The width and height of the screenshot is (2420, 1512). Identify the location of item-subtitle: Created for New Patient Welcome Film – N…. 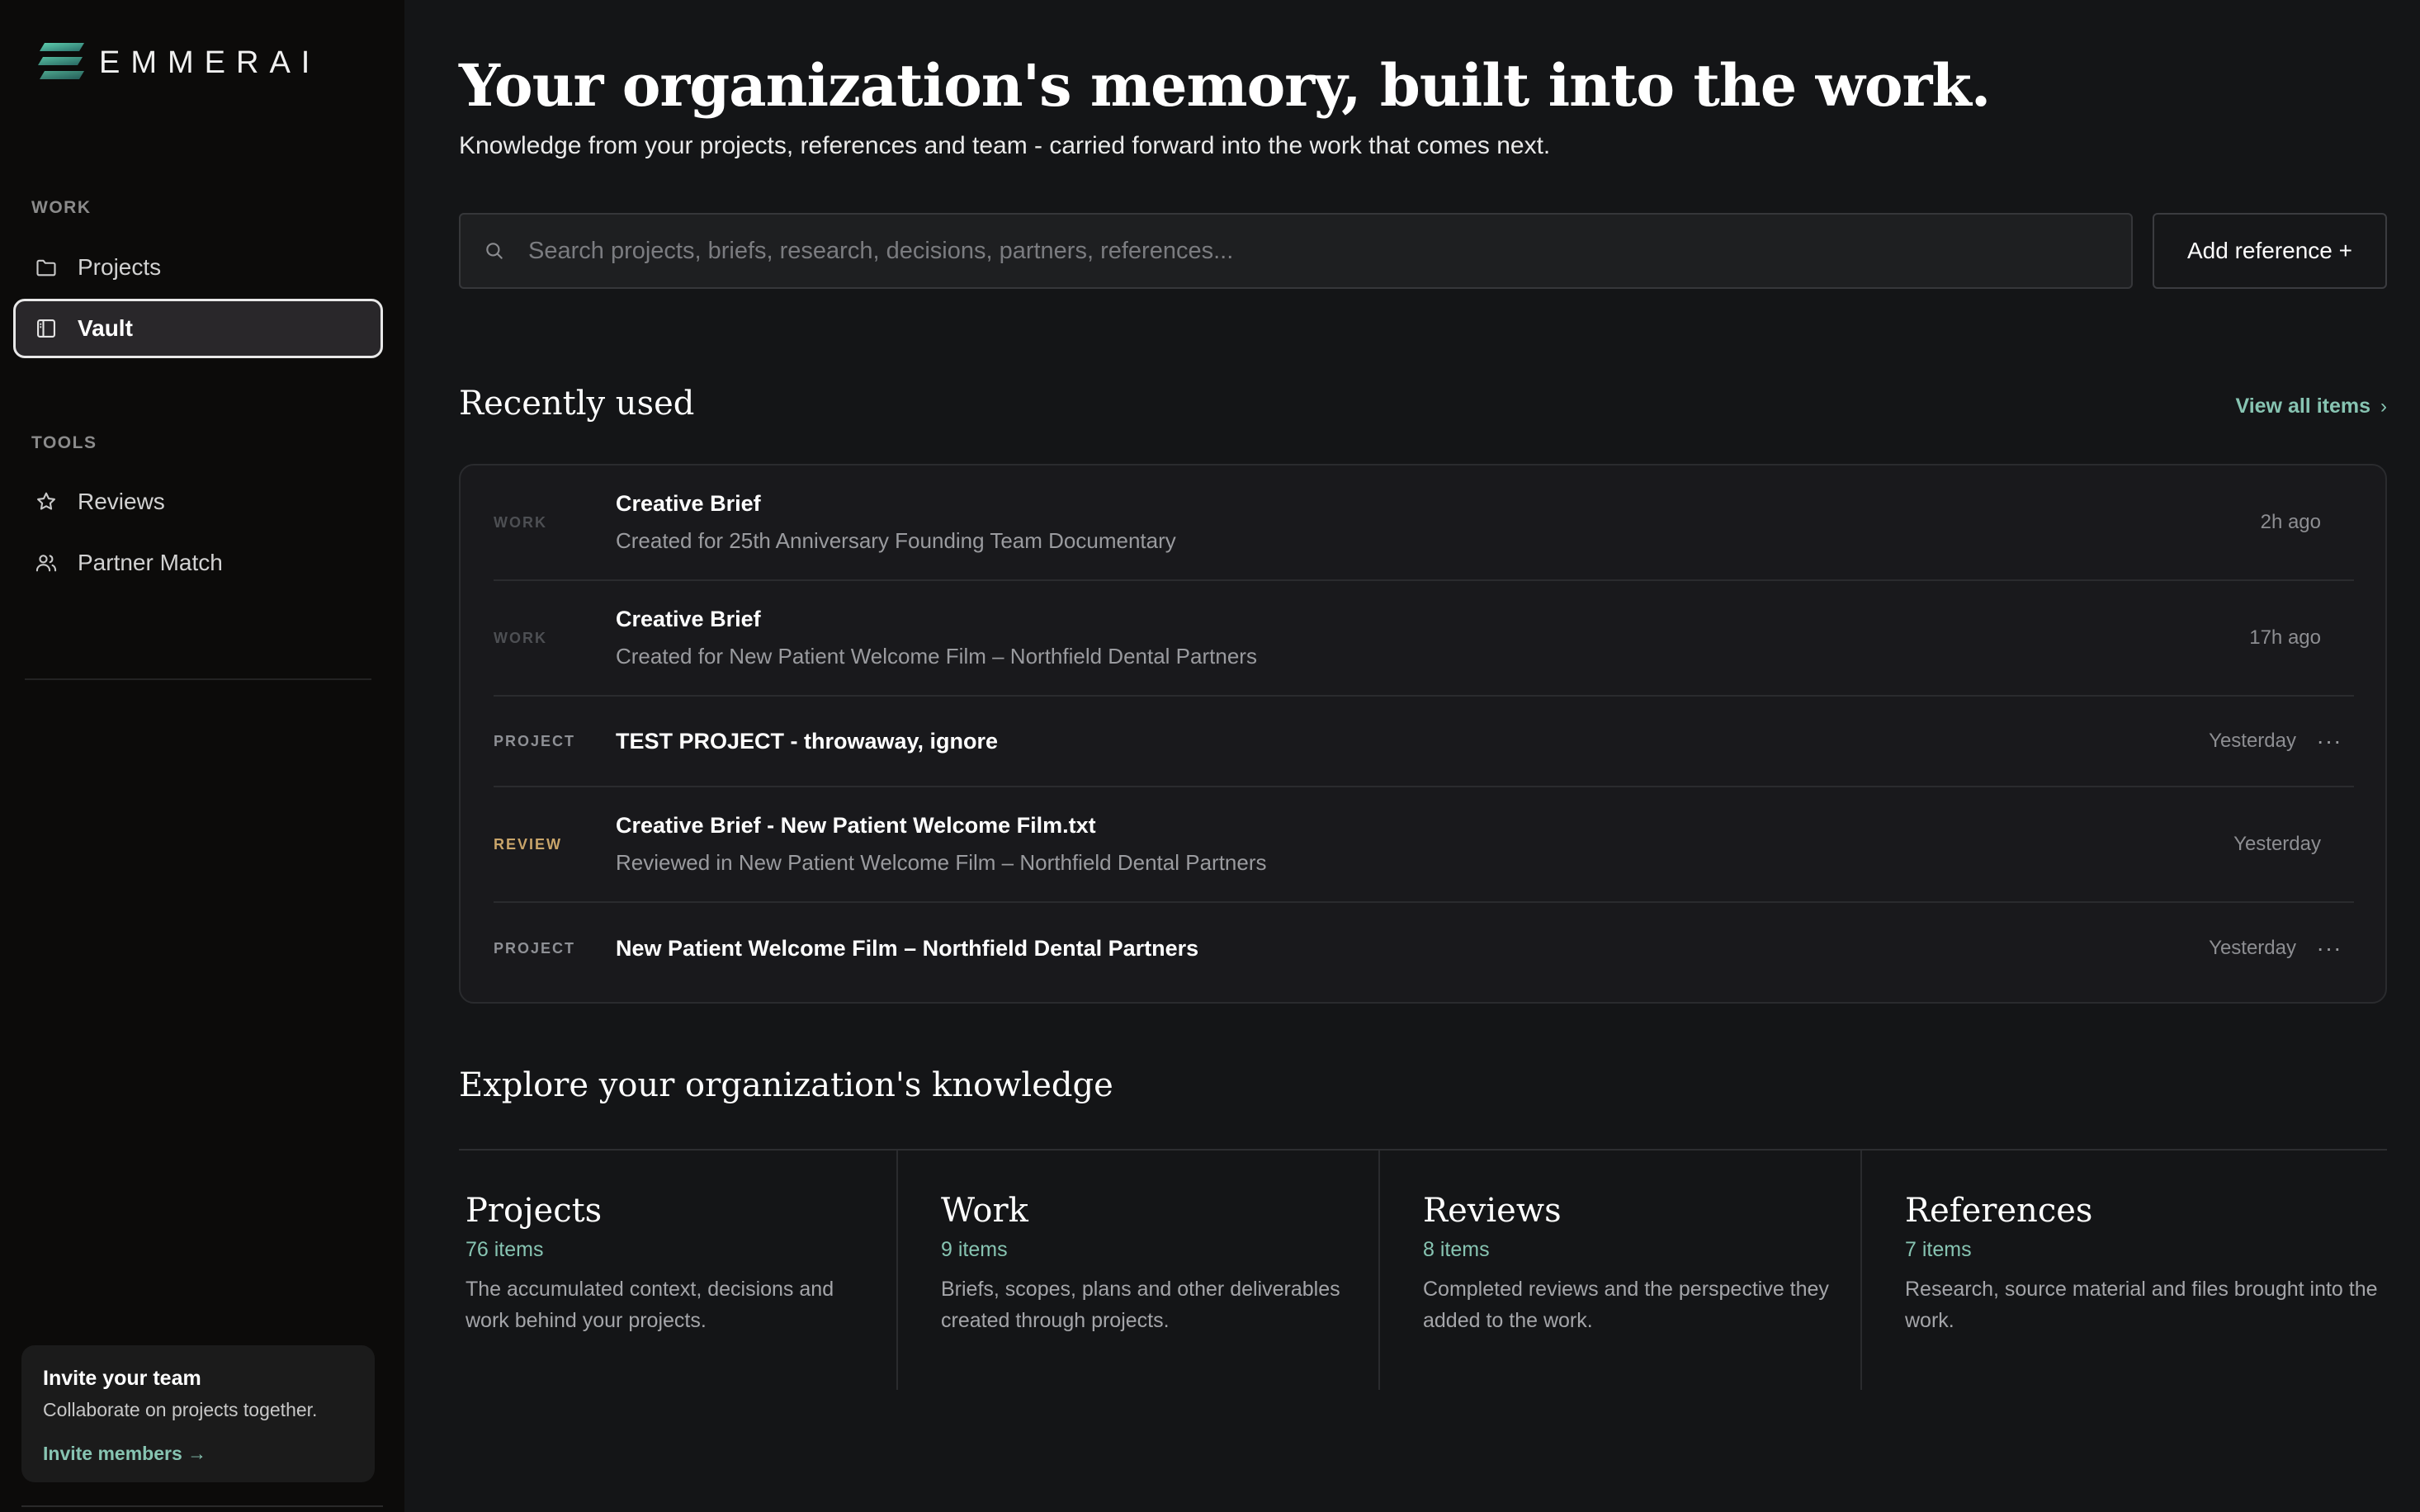
(936, 656).